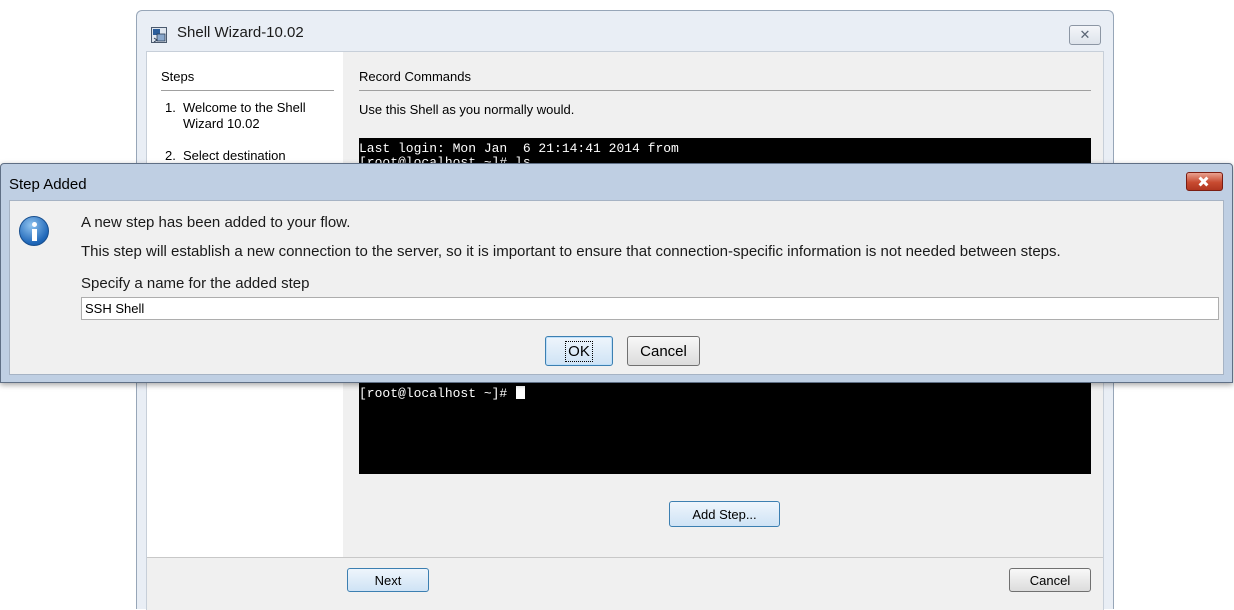 The width and height of the screenshot is (1234, 610). I want to click on wizard-app-icon, so click(159, 35).